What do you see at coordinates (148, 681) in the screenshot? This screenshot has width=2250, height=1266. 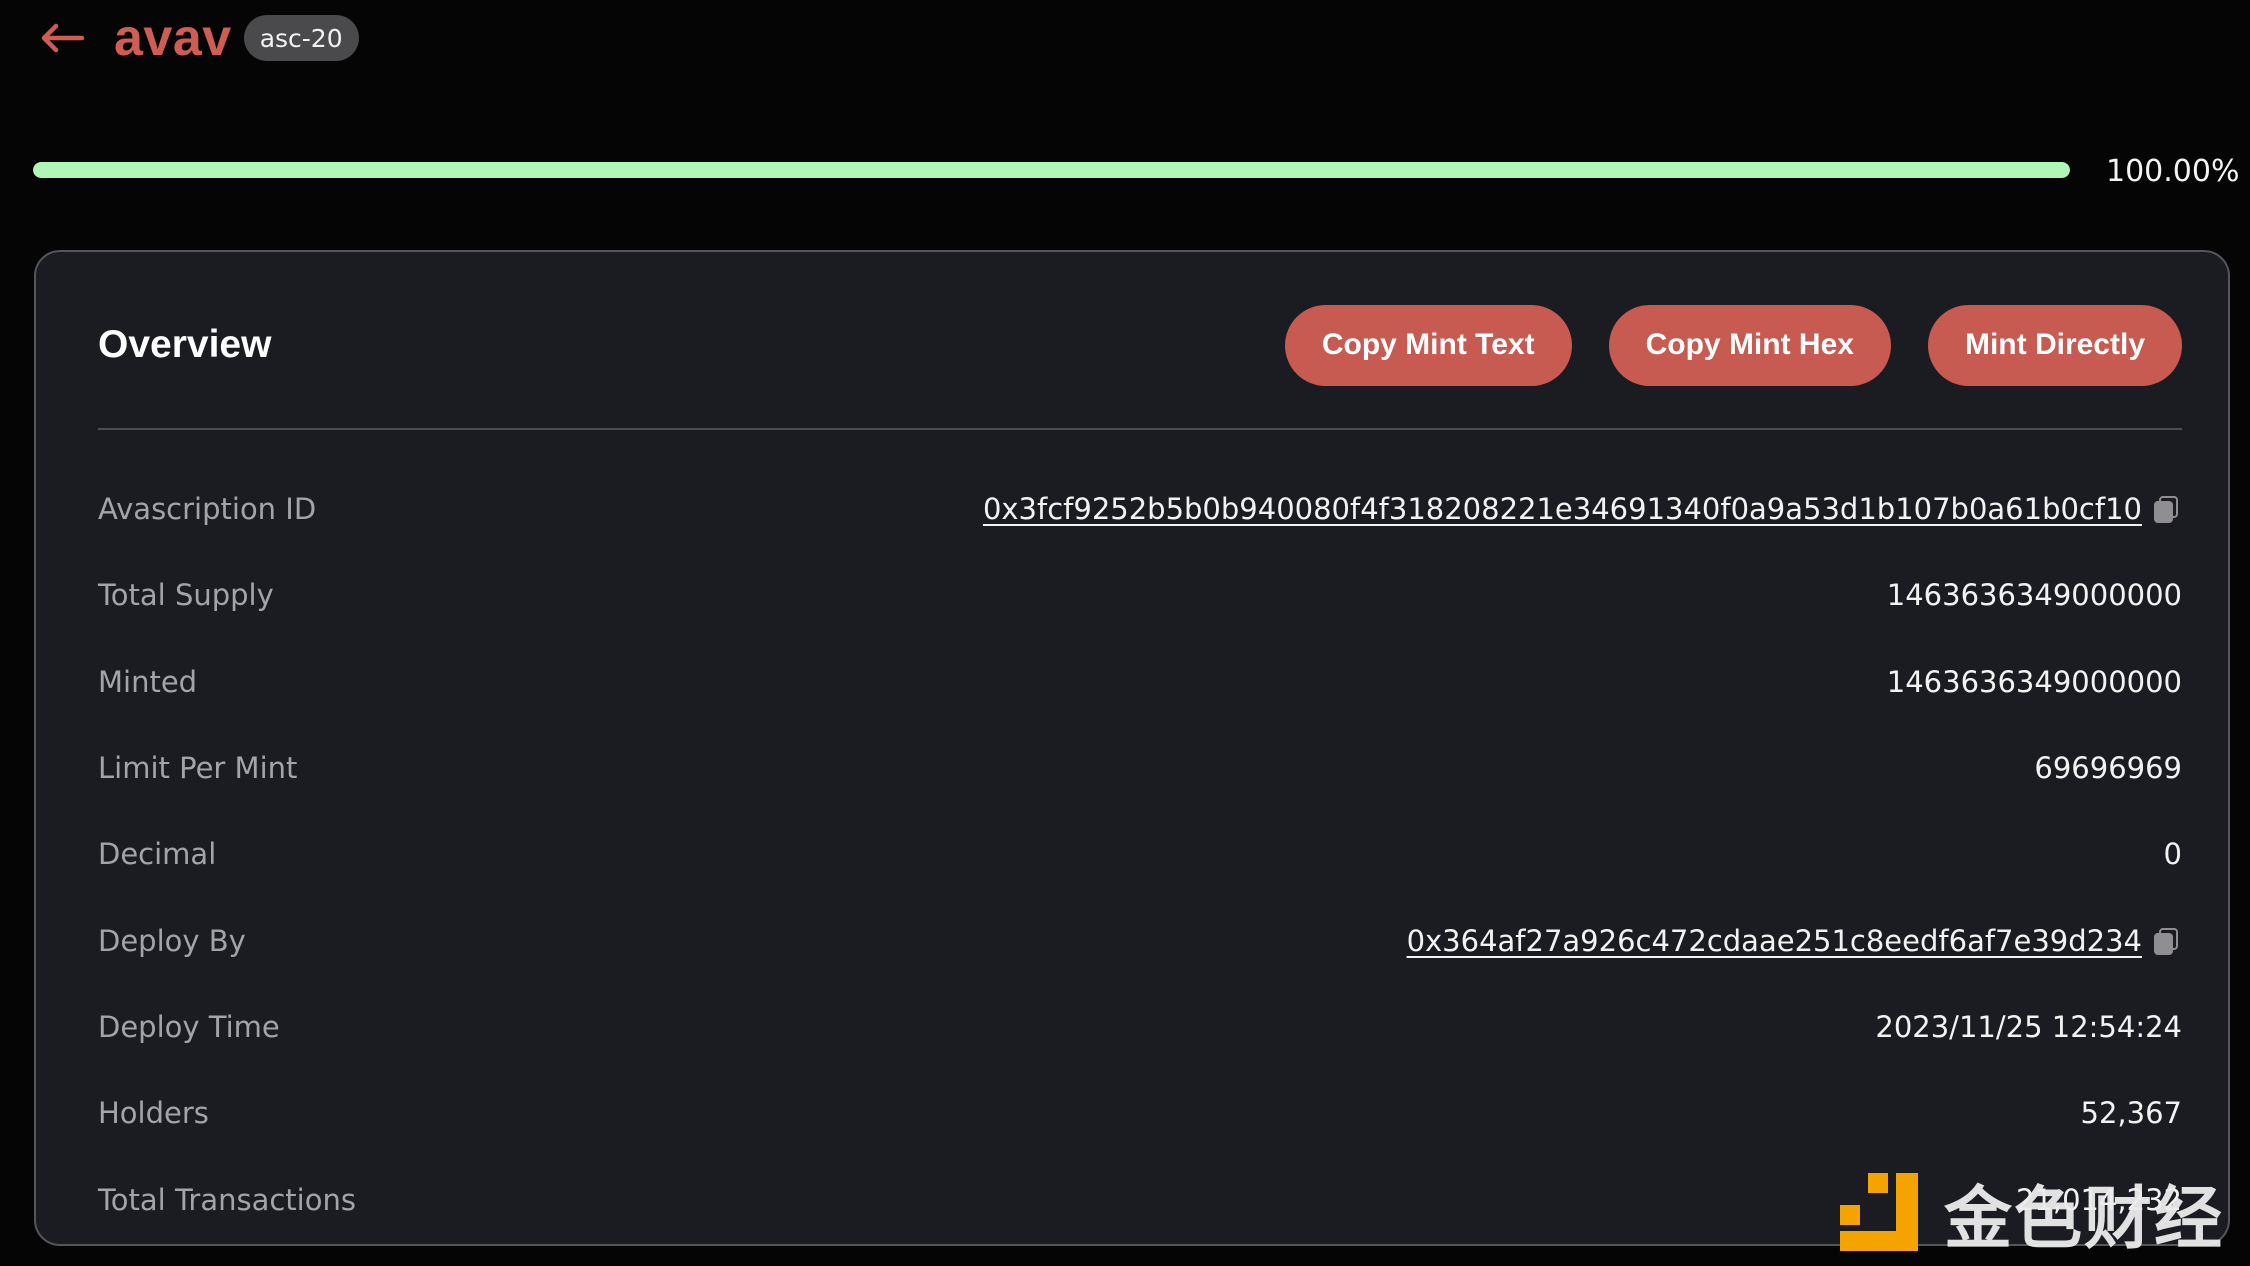 I see `detail-label: Minted` at bounding box center [148, 681].